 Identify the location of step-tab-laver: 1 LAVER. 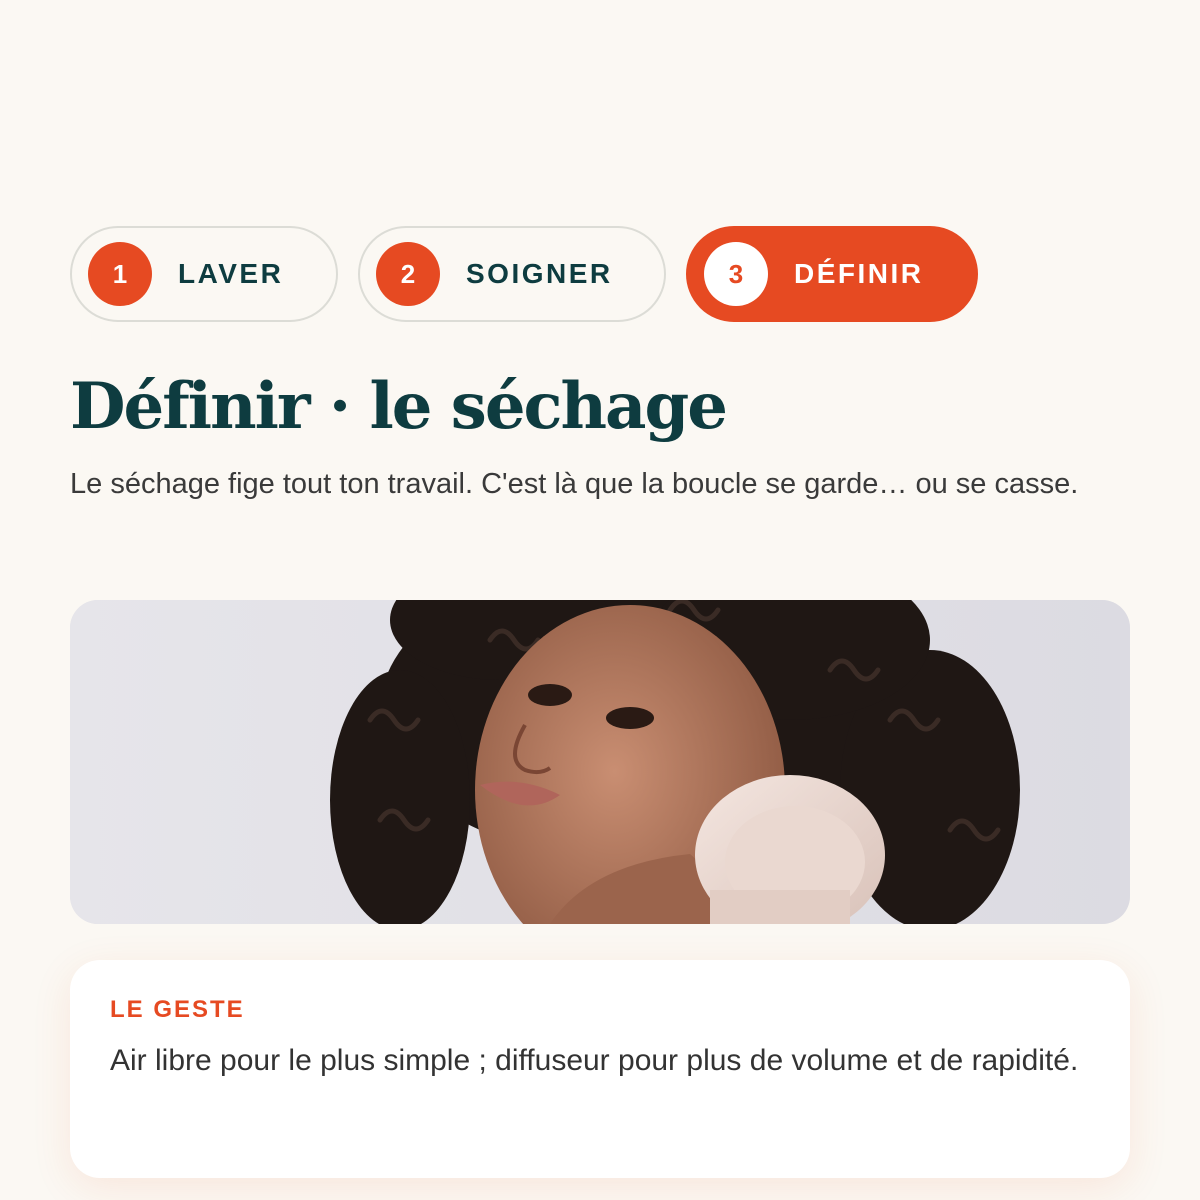
(204, 274).